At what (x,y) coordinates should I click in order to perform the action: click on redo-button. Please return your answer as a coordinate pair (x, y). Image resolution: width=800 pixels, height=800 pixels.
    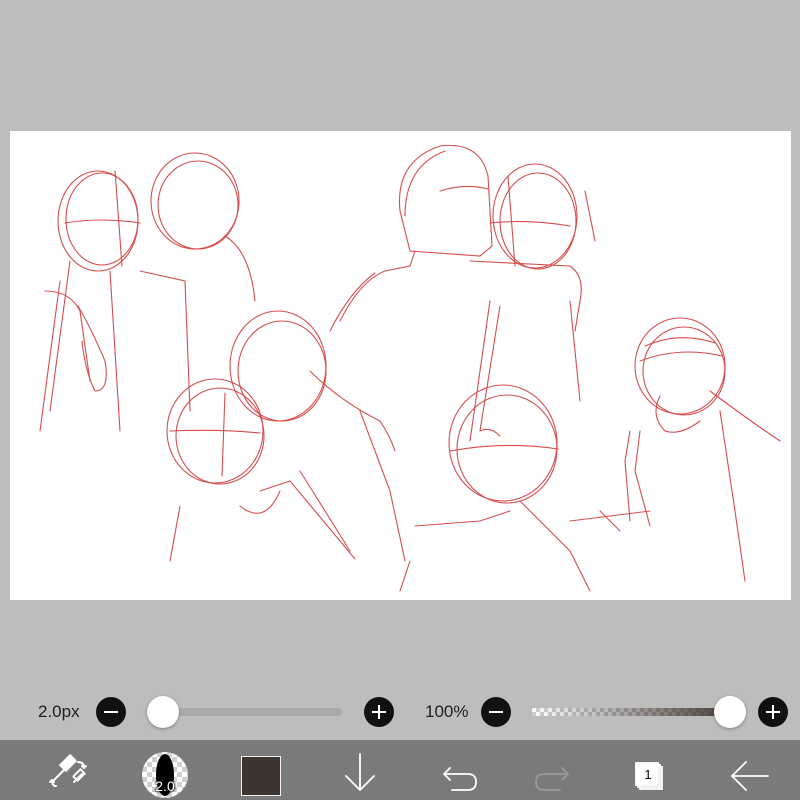
    Looking at the image, I should click on (554, 770).